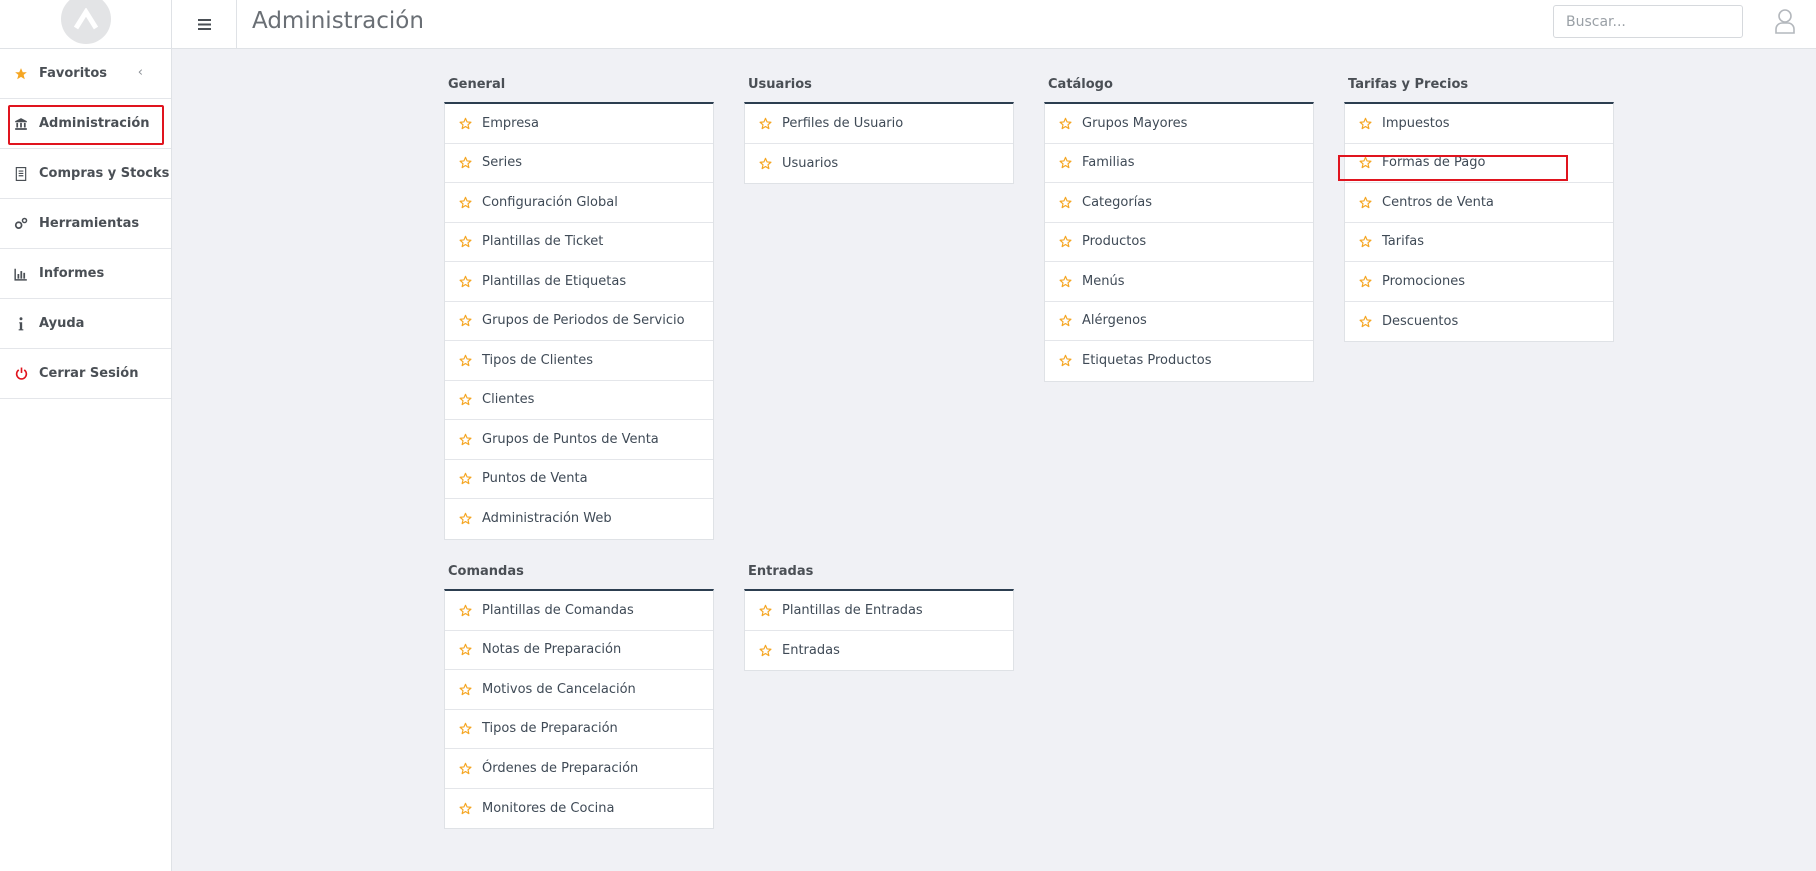 The image size is (1816, 871). Describe the element at coordinates (140, 72) in the screenshot. I see `chevron-left-icon: ‹` at that location.